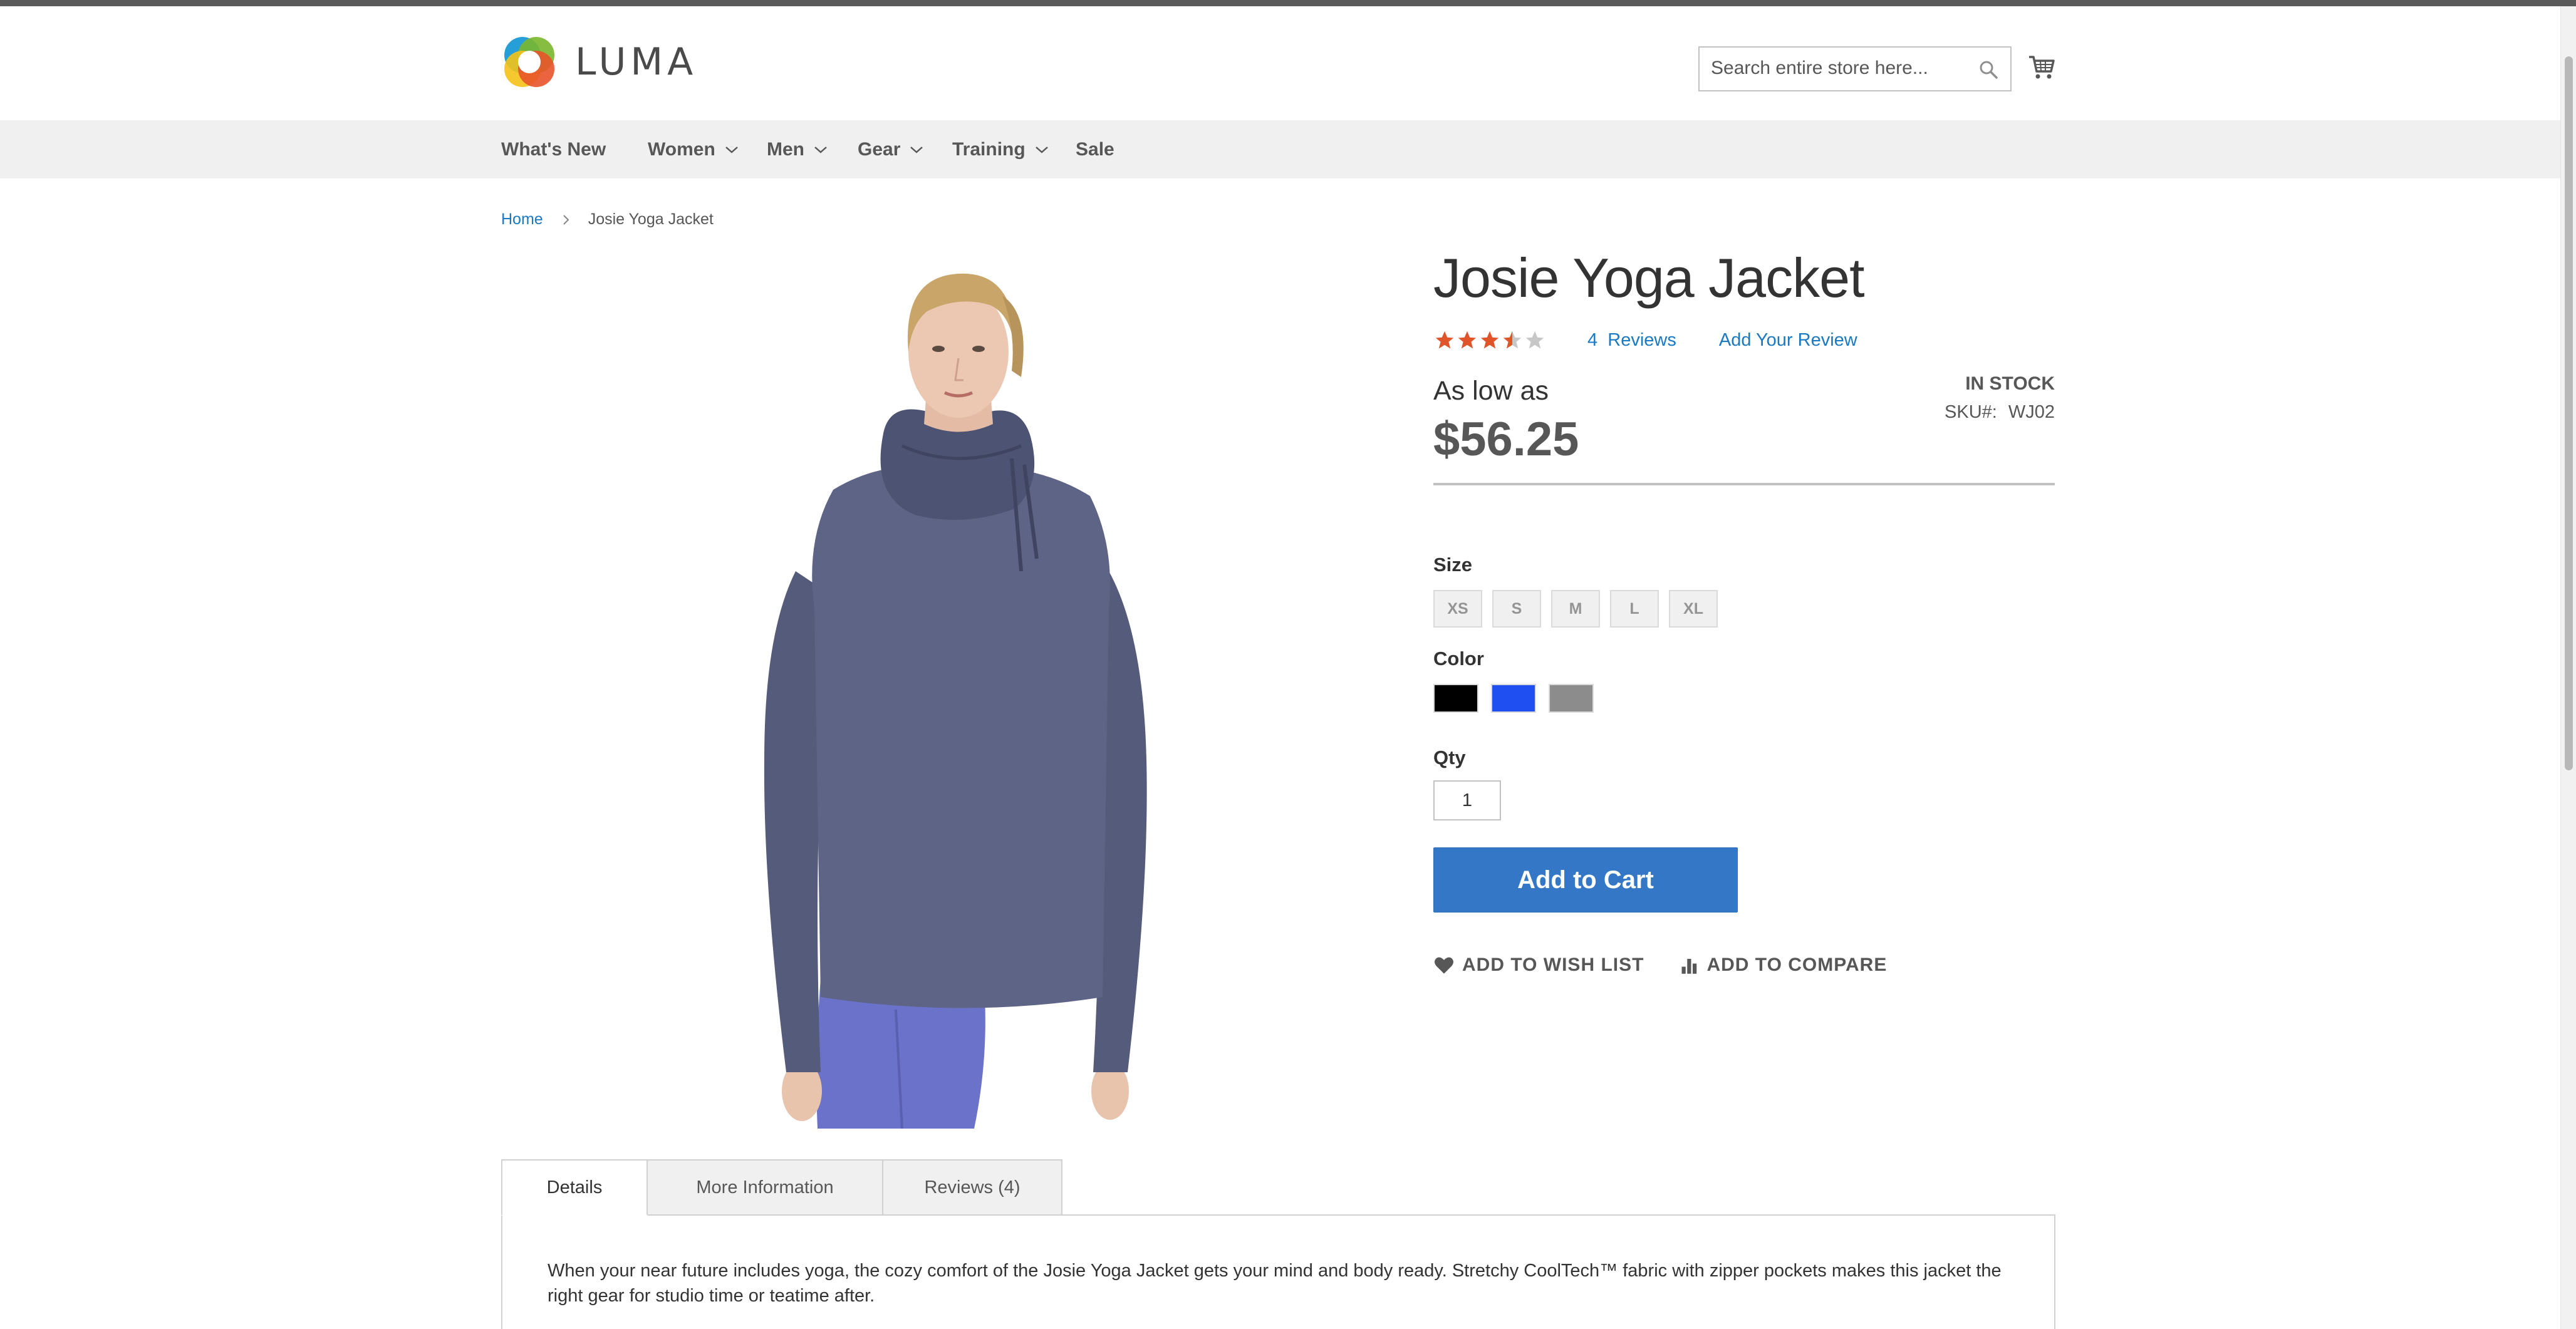 The image size is (2576, 1329). Describe the element at coordinates (1989, 69) in the screenshot. I see `search-icon` at that location.